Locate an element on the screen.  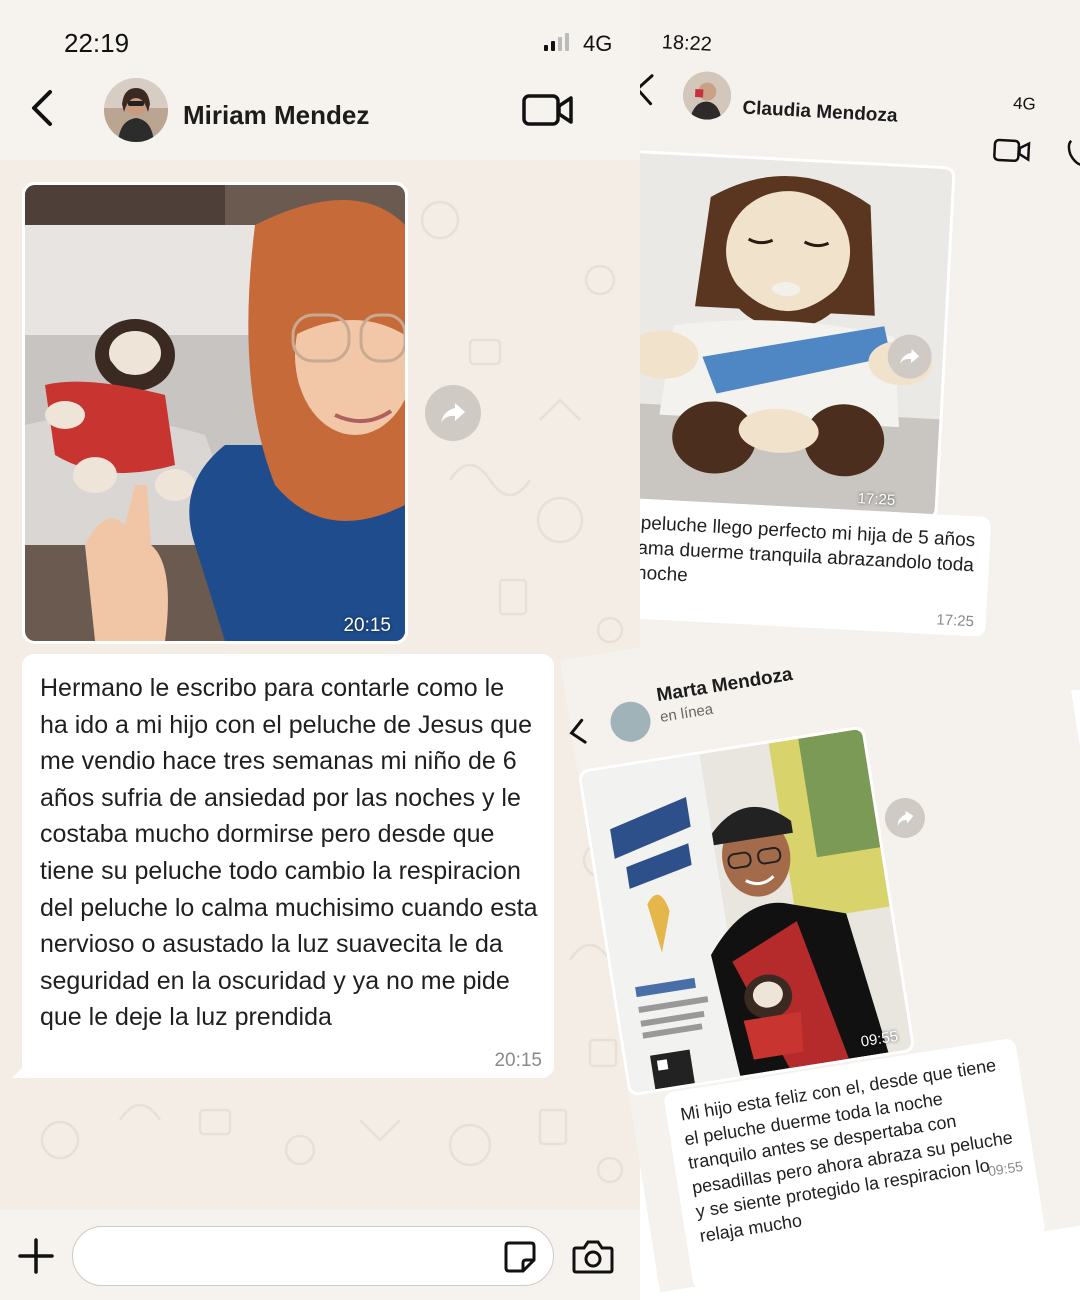
image-message: 20:15 is located at coordinates (215, 413).